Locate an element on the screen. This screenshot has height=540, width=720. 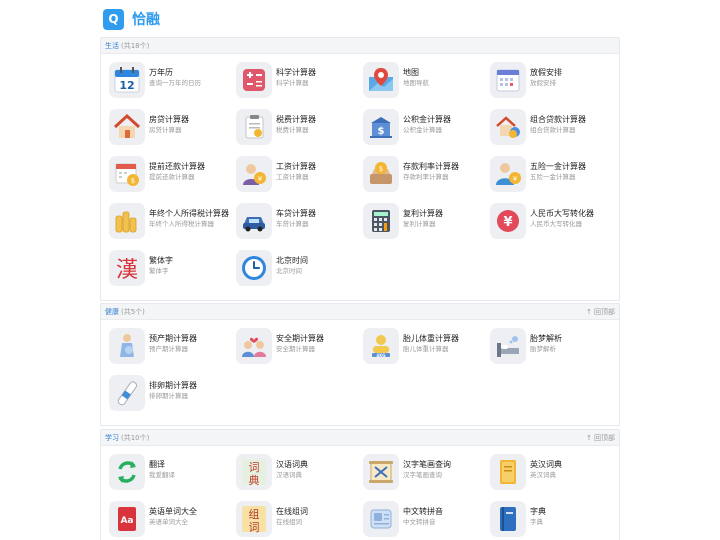
section-title: 生活 is located at coordinates (112, 46).